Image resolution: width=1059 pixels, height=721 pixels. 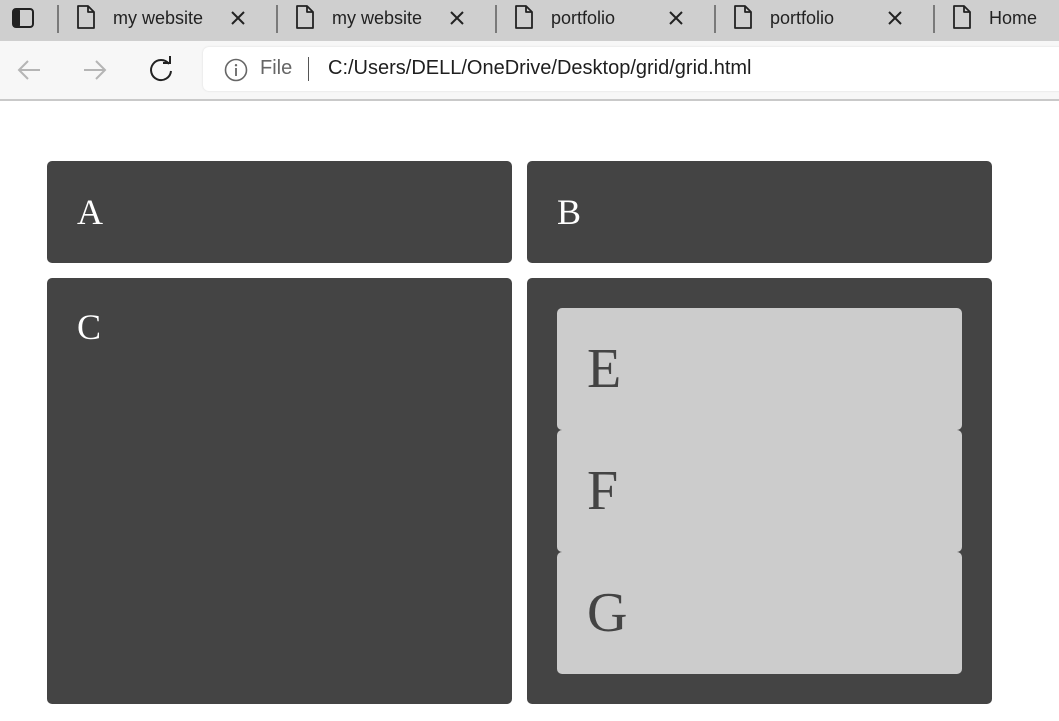 I want to click on tab-actions-menu, so click(x=23, y=18).